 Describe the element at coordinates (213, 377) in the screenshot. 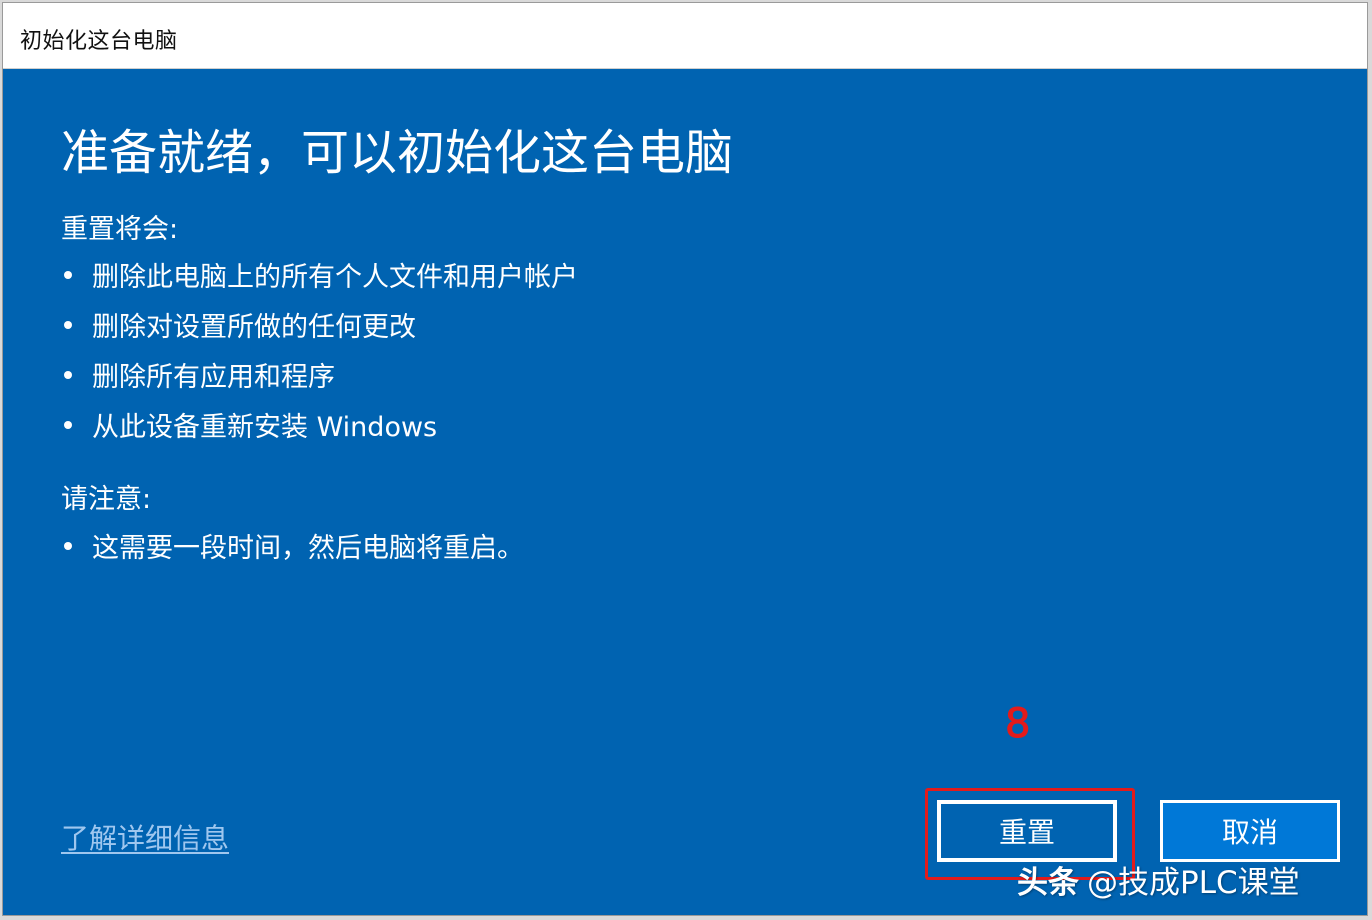

I see `list-item-text: 删除所有应用和程序` at that location.